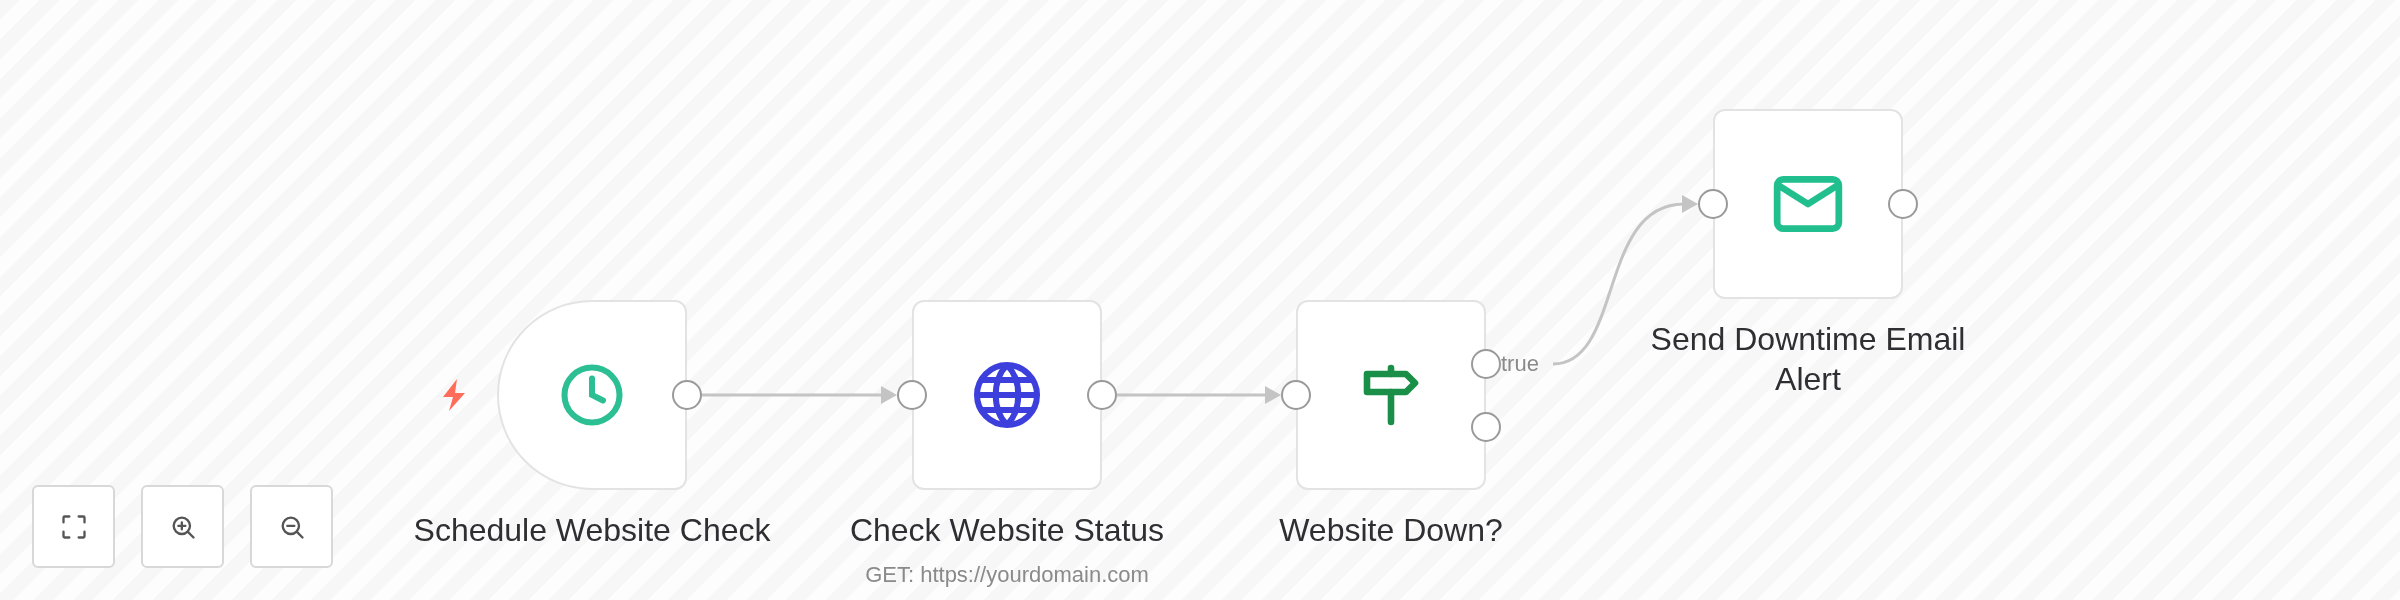  Describe the element at coordinates (1520, 364) in the screenshot. I see `branch-label: true` at that location.